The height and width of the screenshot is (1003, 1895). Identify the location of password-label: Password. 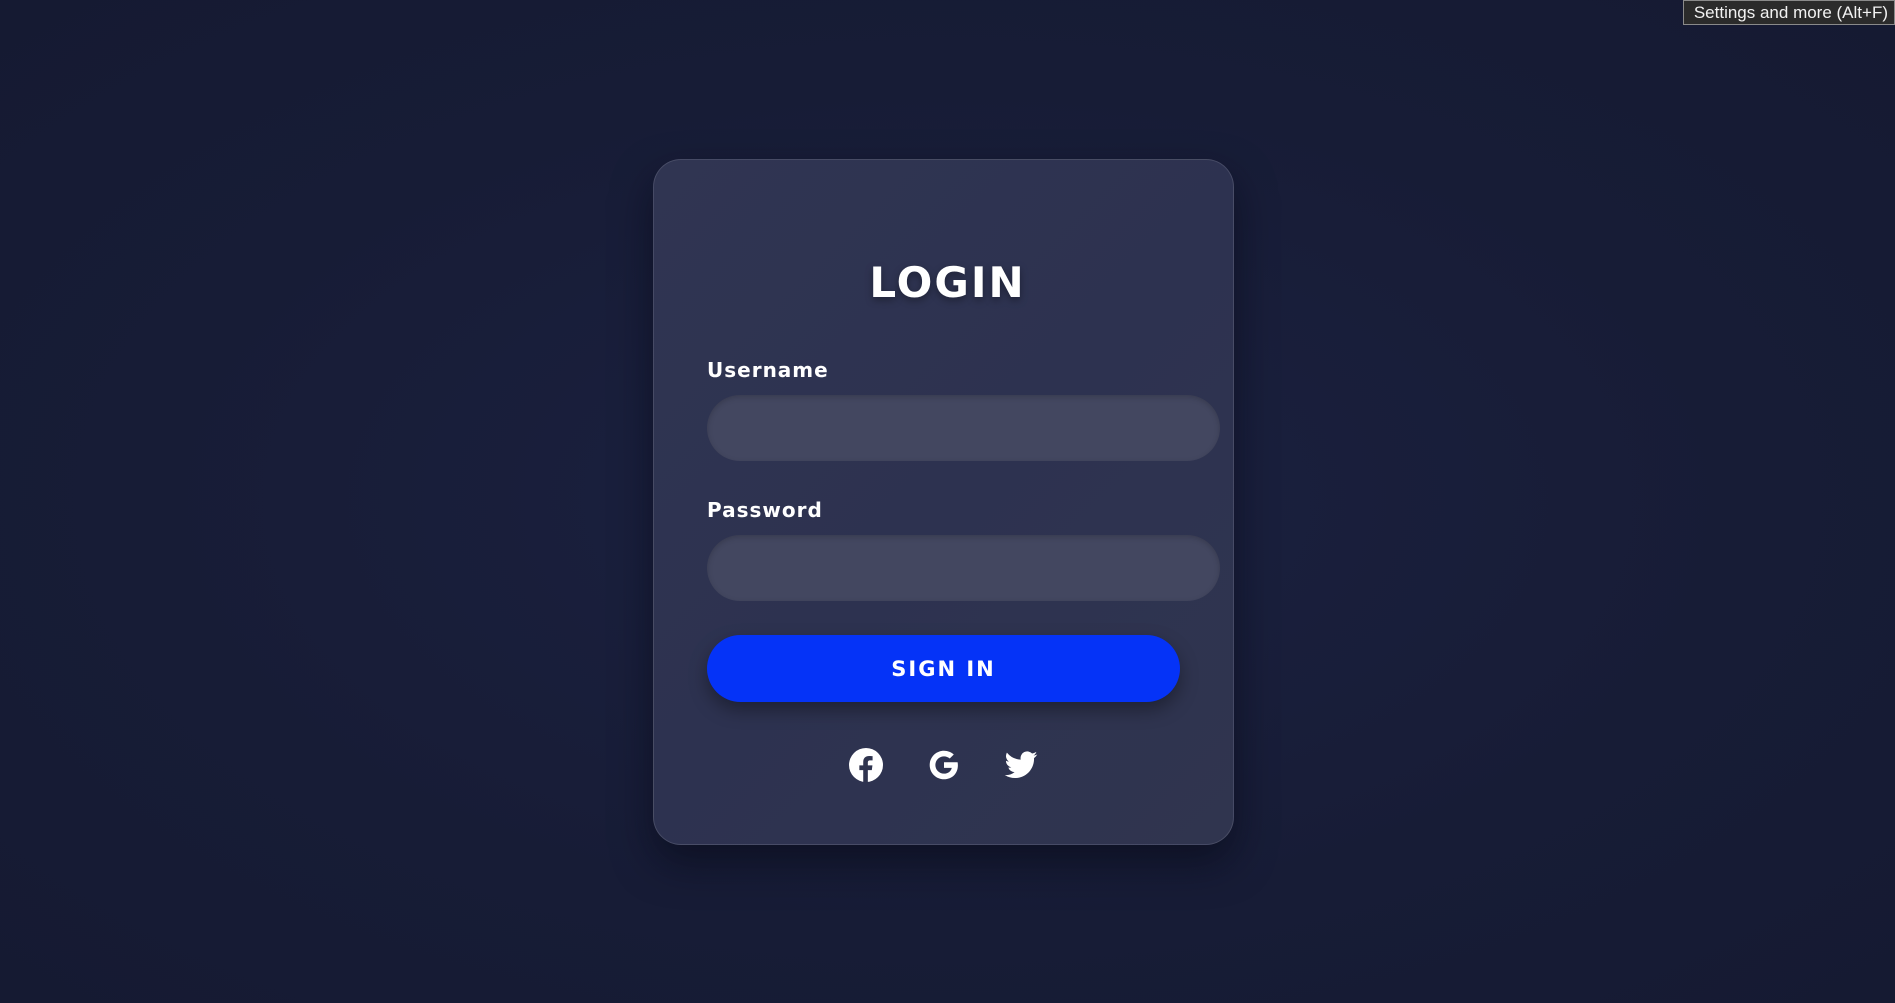
(765, 510).